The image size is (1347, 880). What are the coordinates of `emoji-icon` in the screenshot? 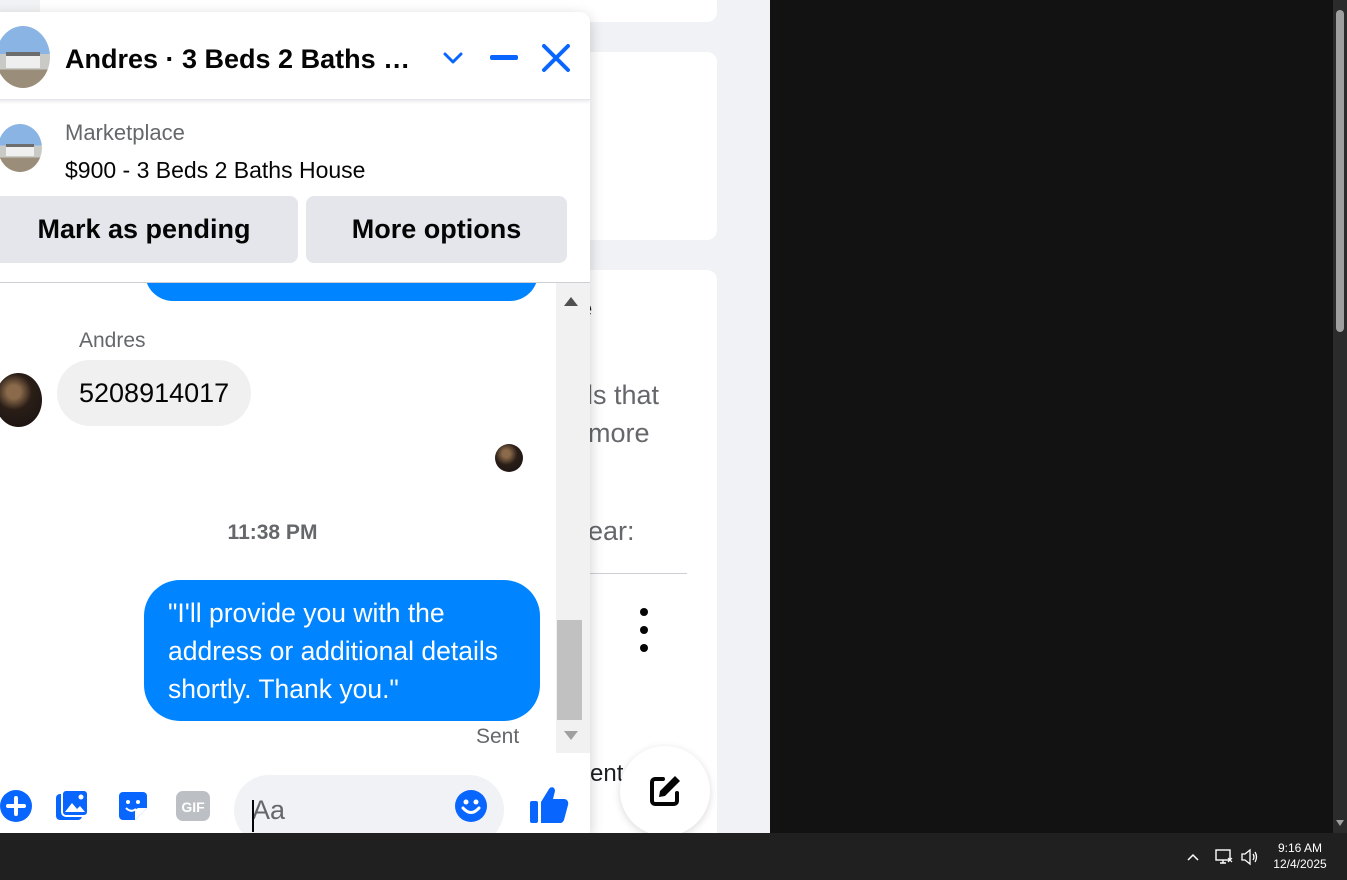 It's located at (471, 806).